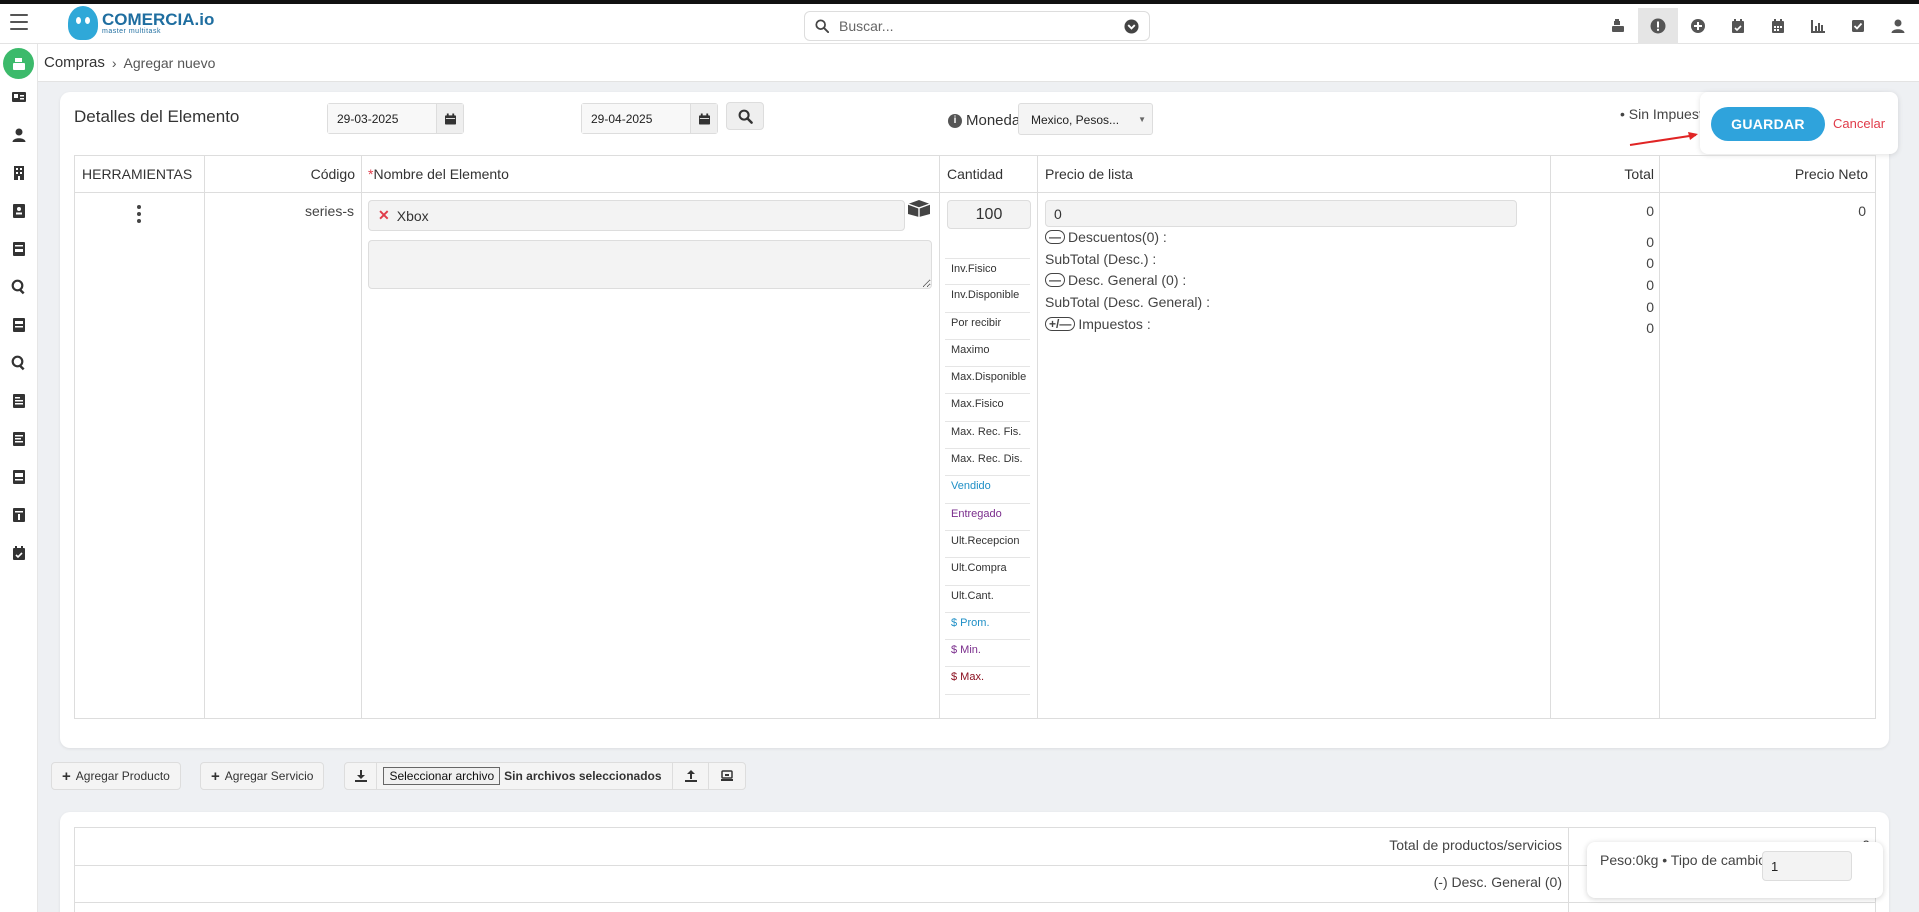  Describe the element at coordinates (987, 517) in the screenshot. I see `inventory-item: Entregado` at that location.